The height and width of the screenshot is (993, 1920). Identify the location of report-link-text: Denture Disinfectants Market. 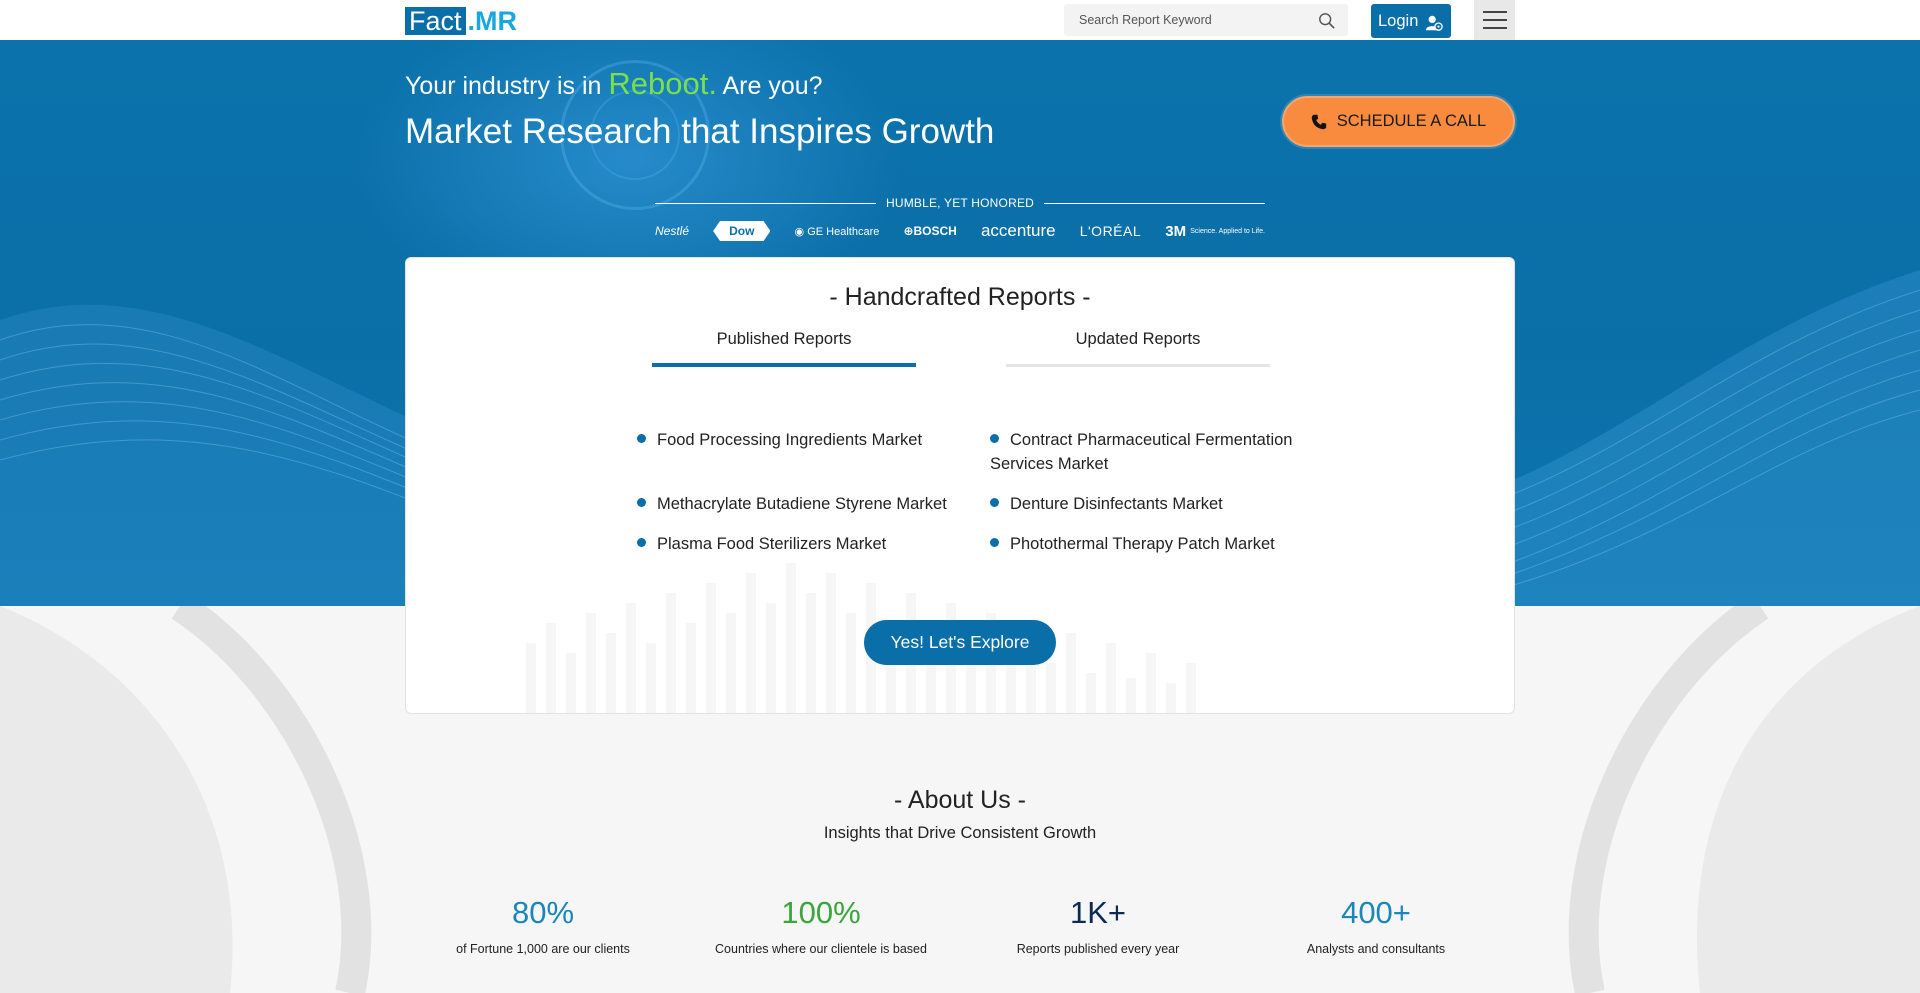
(1116, 504).